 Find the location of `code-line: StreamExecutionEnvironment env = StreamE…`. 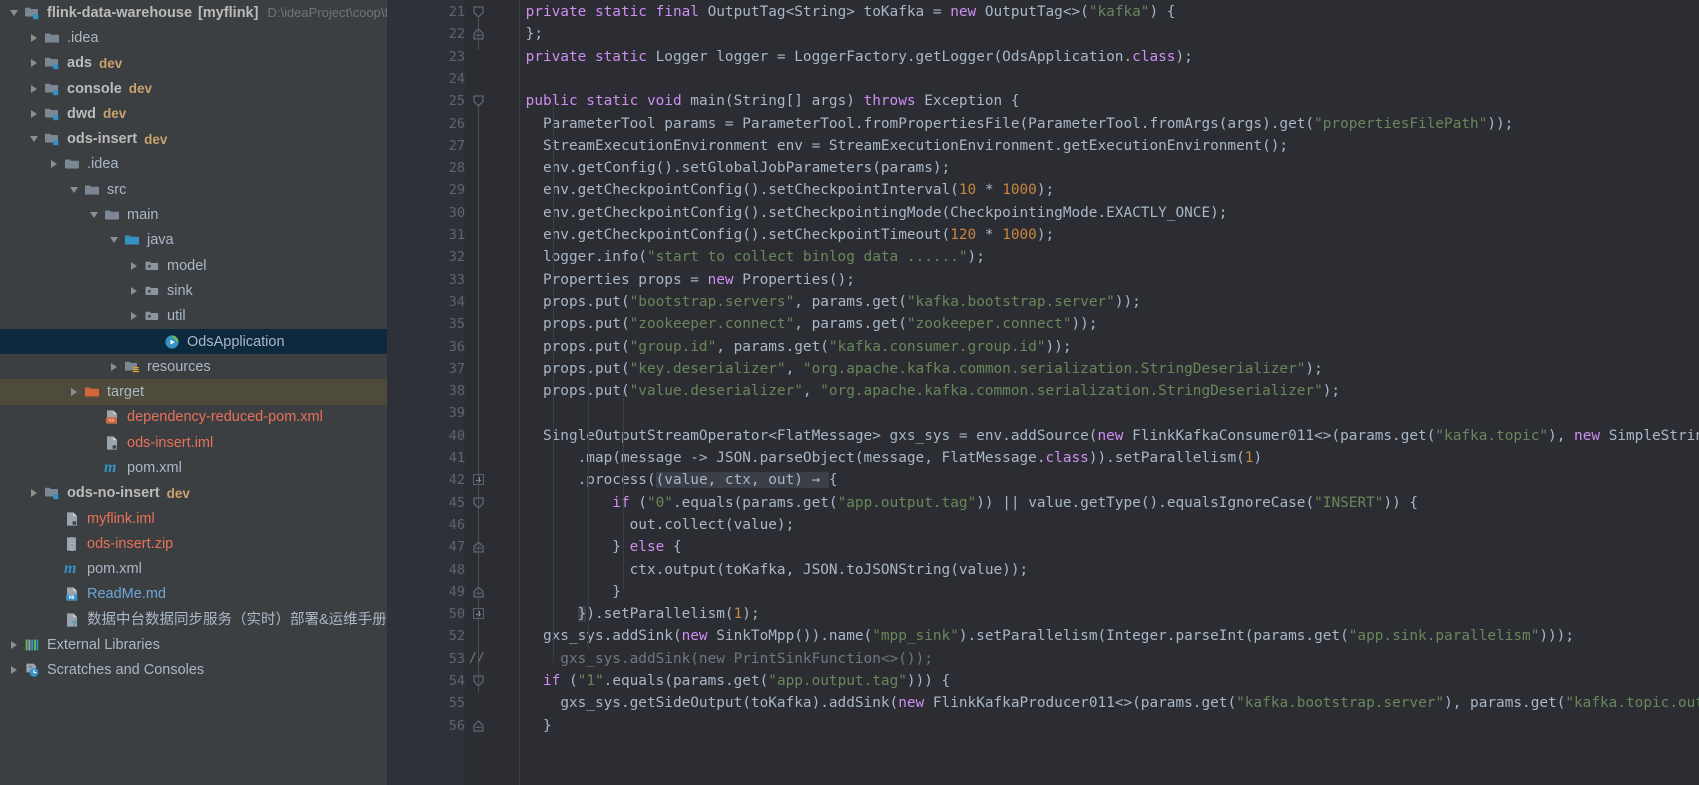

code-line: StreamExecutionEnvironment env = StreamE… is located at coordinates (889, 146).